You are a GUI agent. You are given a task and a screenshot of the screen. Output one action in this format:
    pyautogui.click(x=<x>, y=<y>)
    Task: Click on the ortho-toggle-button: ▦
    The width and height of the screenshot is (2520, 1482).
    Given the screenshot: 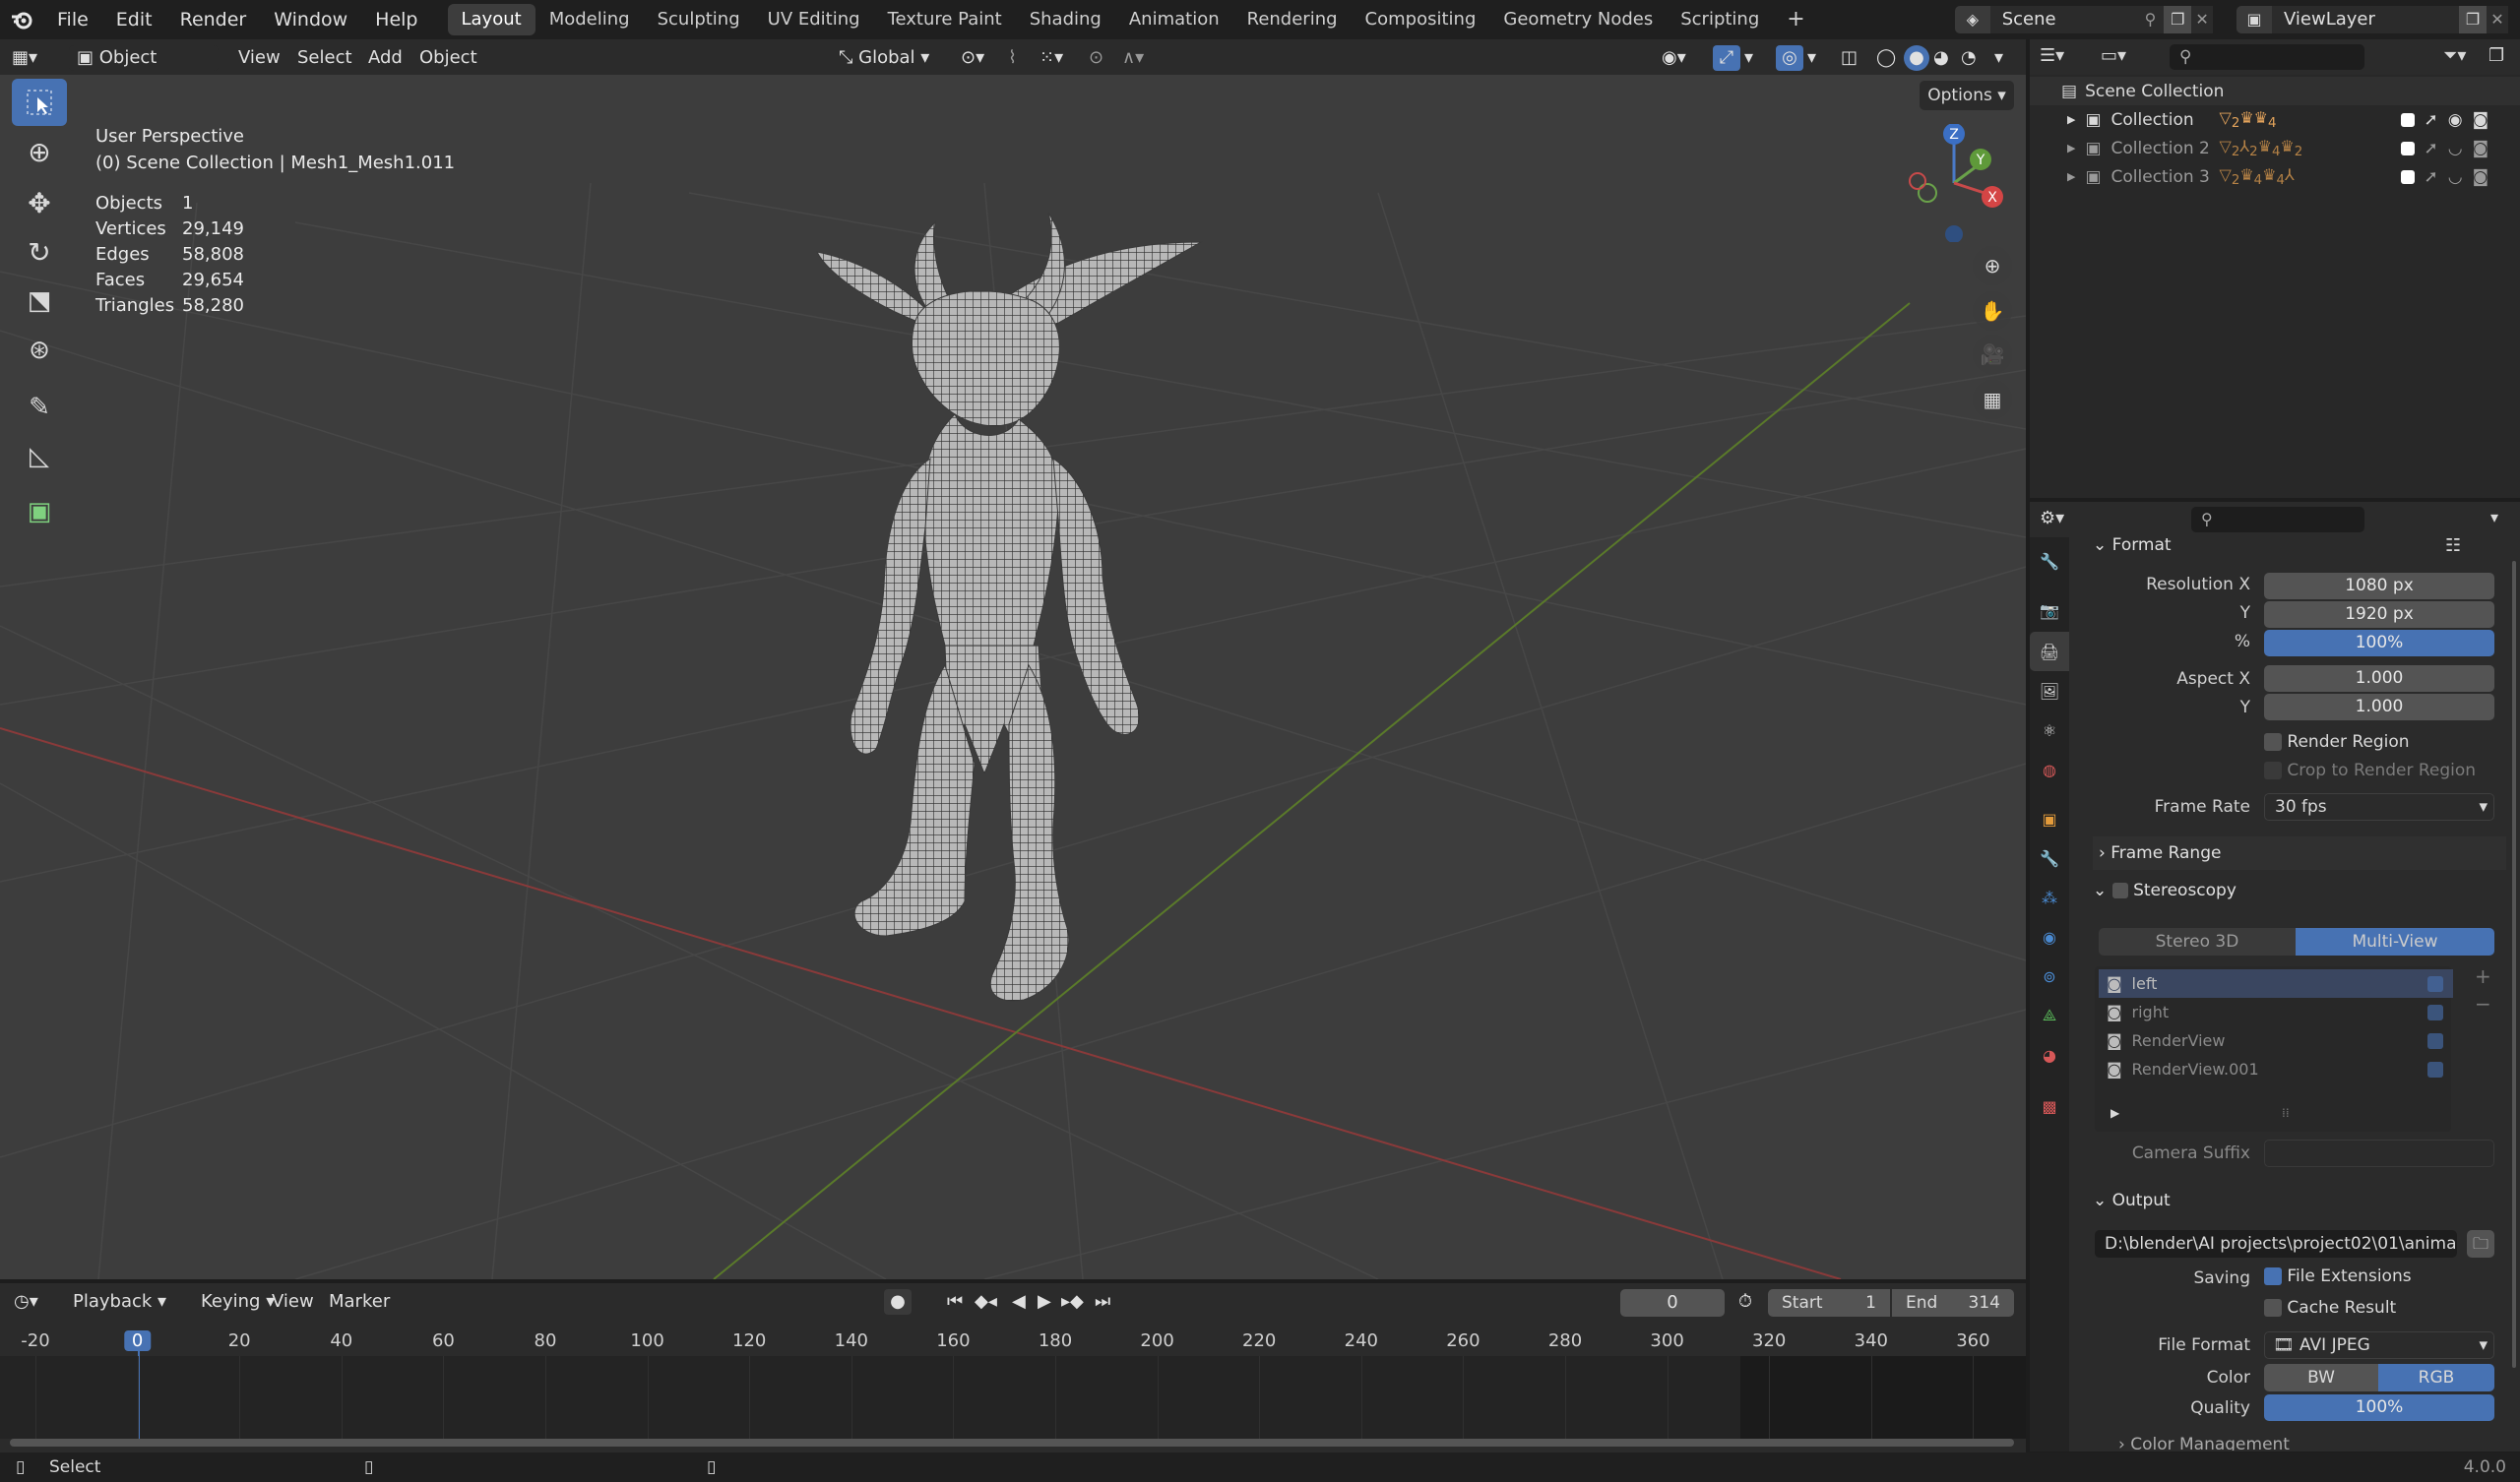 What is the action you would take?
    pyautogui.click(x=1992, y=399)
    